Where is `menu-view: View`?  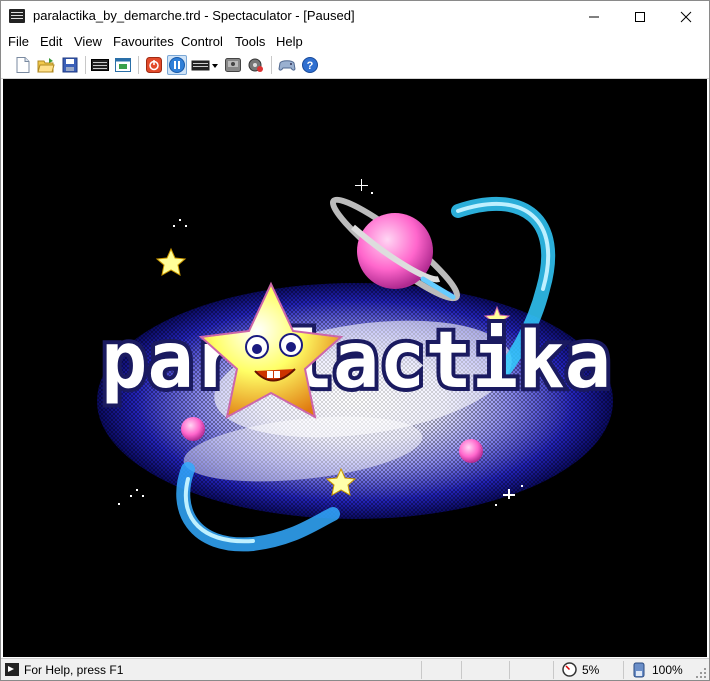
menu-view: View is located at coordinates (88, 41).